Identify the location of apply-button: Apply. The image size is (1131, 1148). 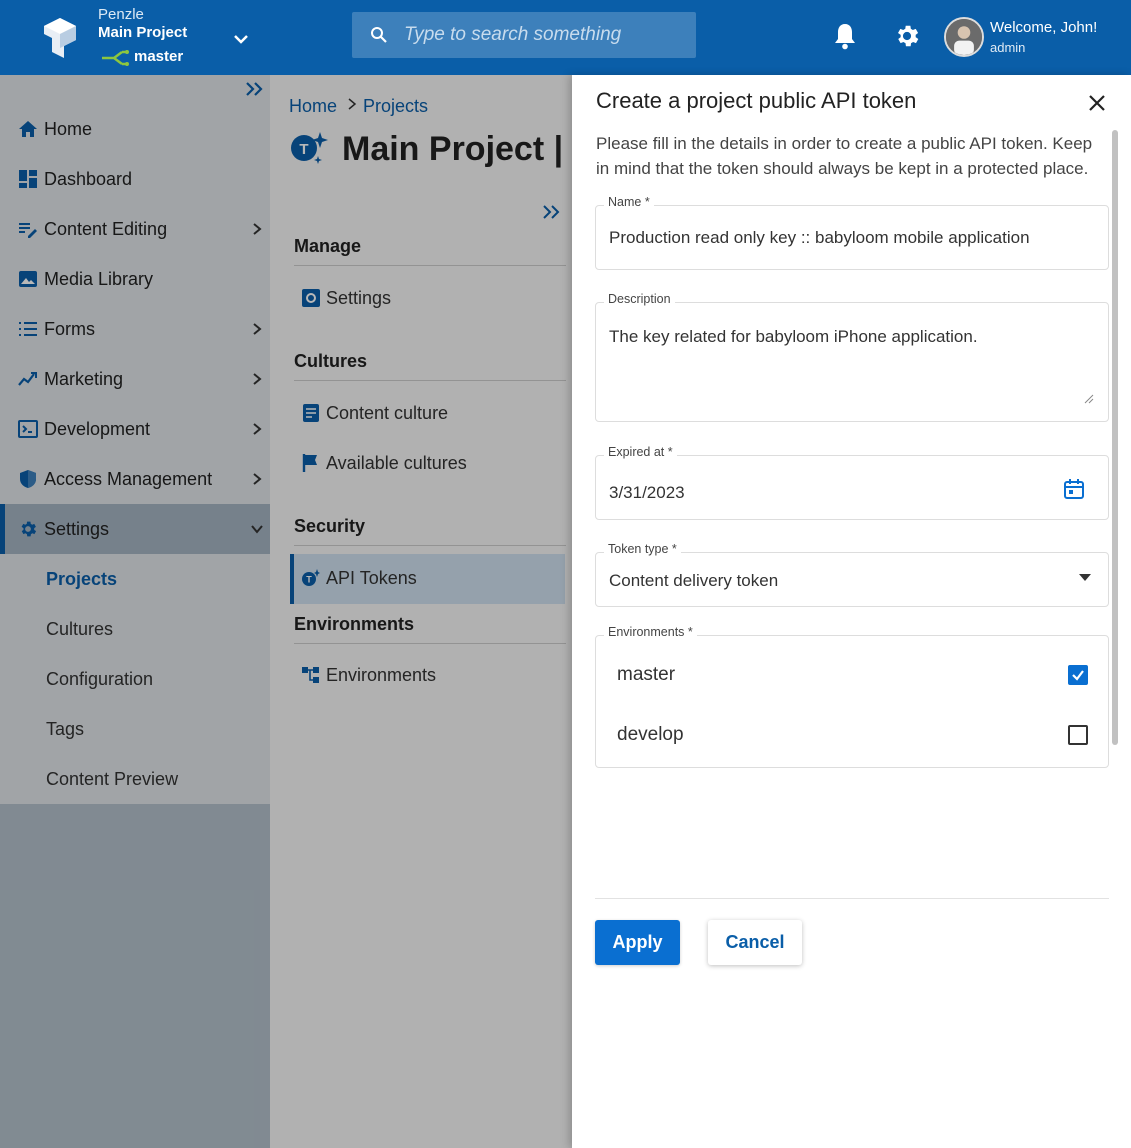
(637, 942).